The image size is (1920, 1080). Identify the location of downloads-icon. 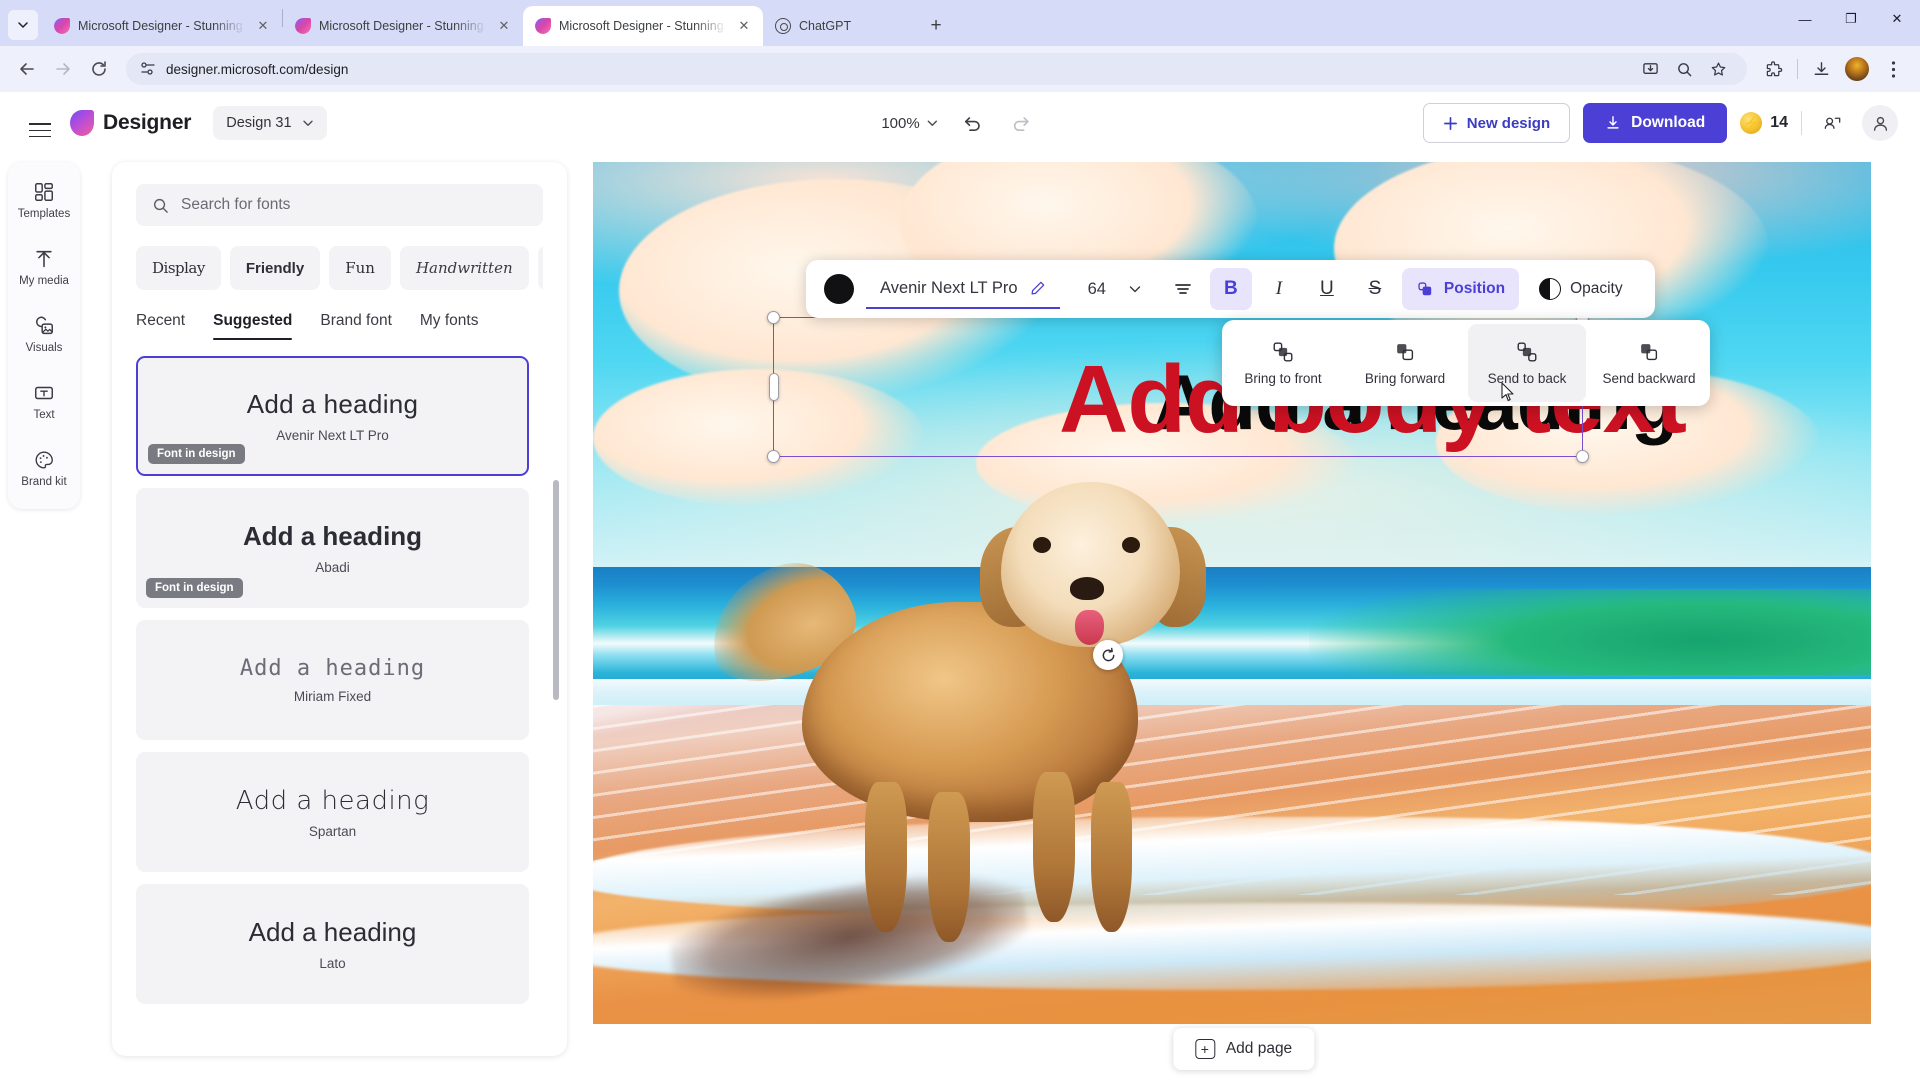
(1821, 69).